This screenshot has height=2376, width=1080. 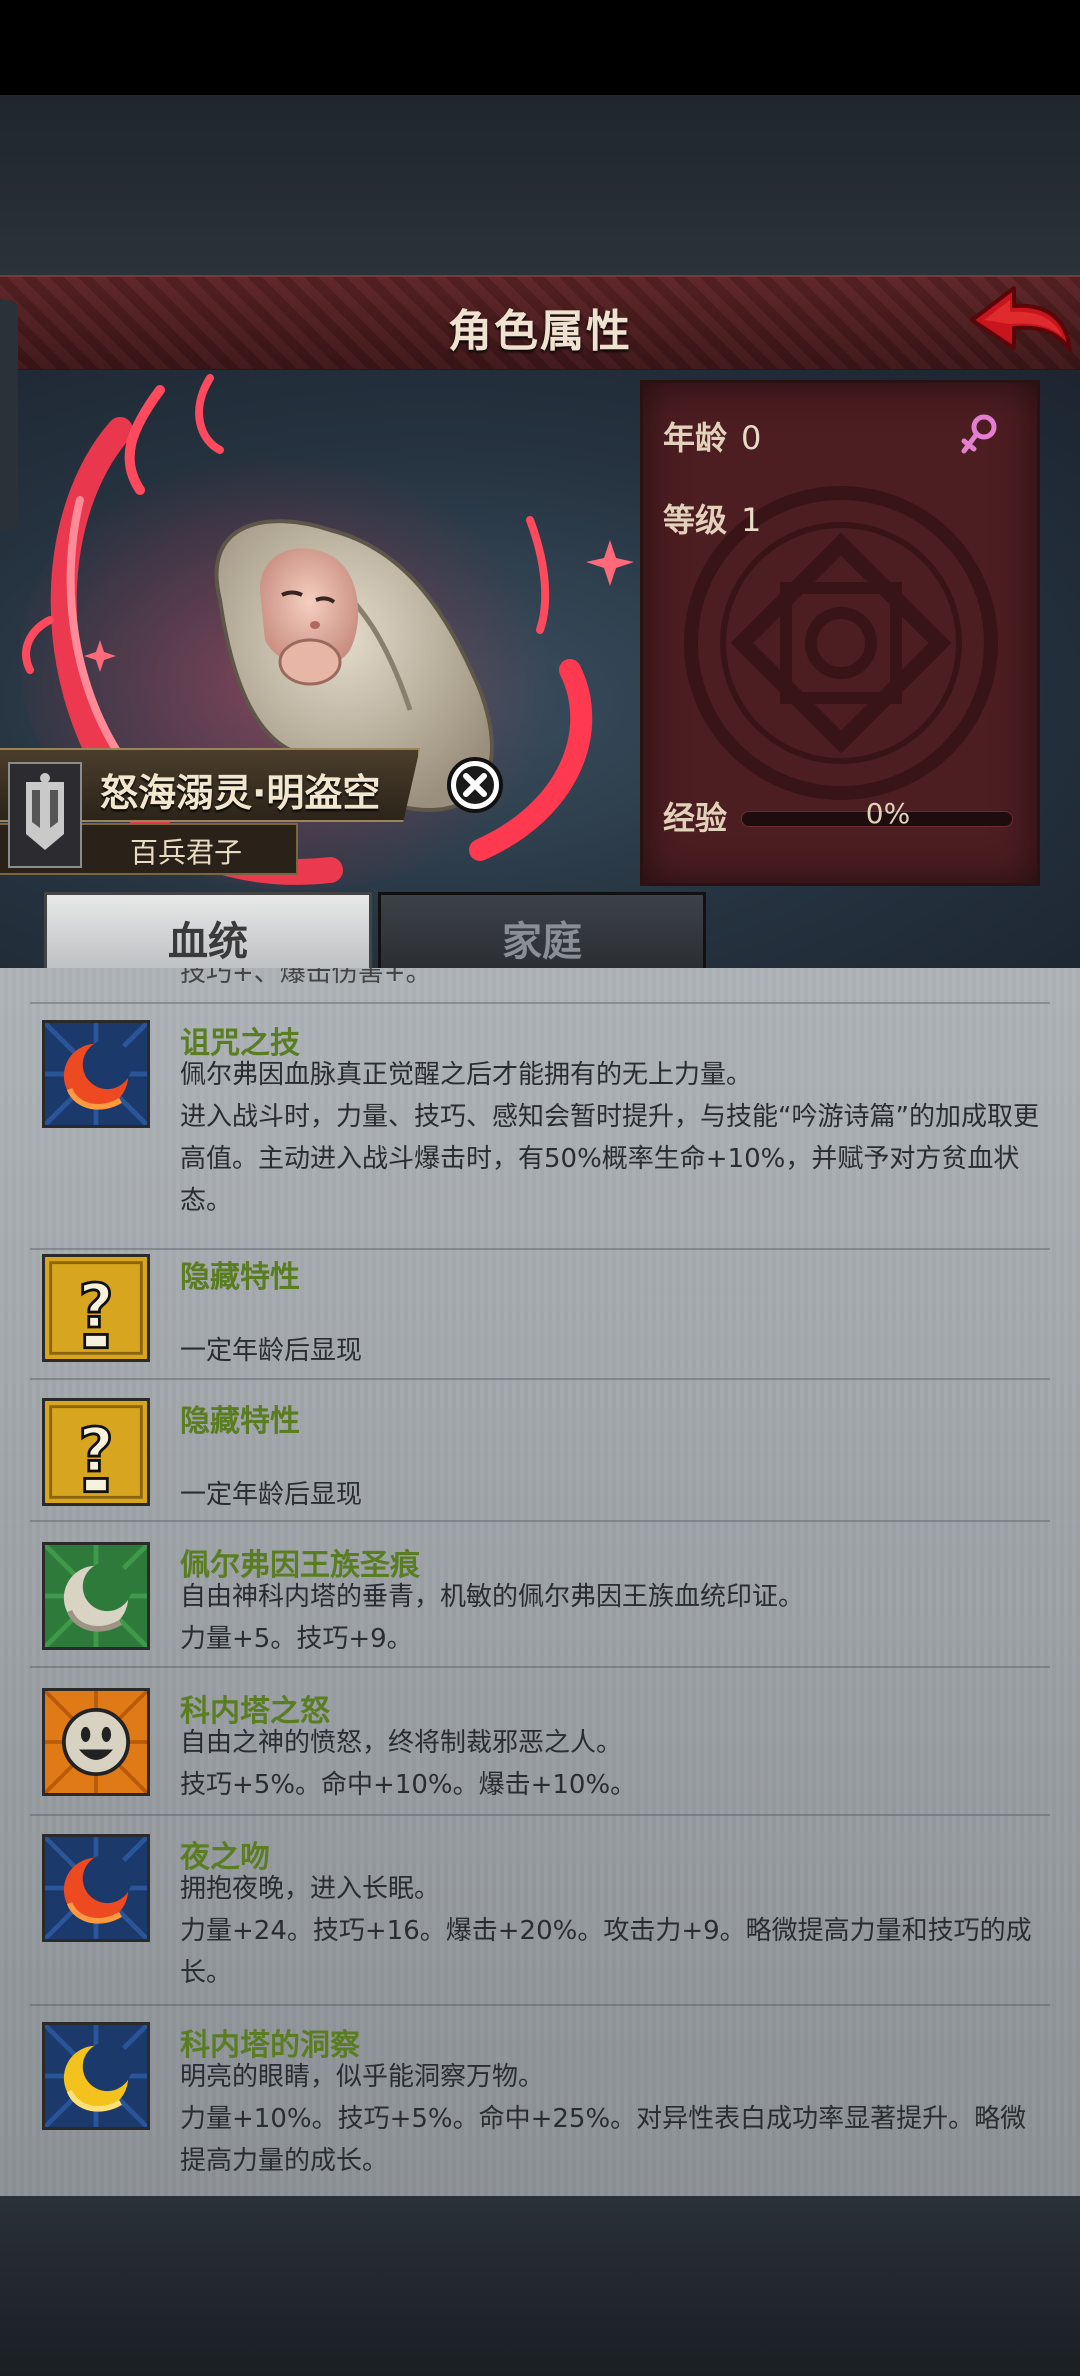 What do you see at coordinates (540, 2286) in the screenshot?
I see `bottom-frame` at bounding box center [540, 2286].